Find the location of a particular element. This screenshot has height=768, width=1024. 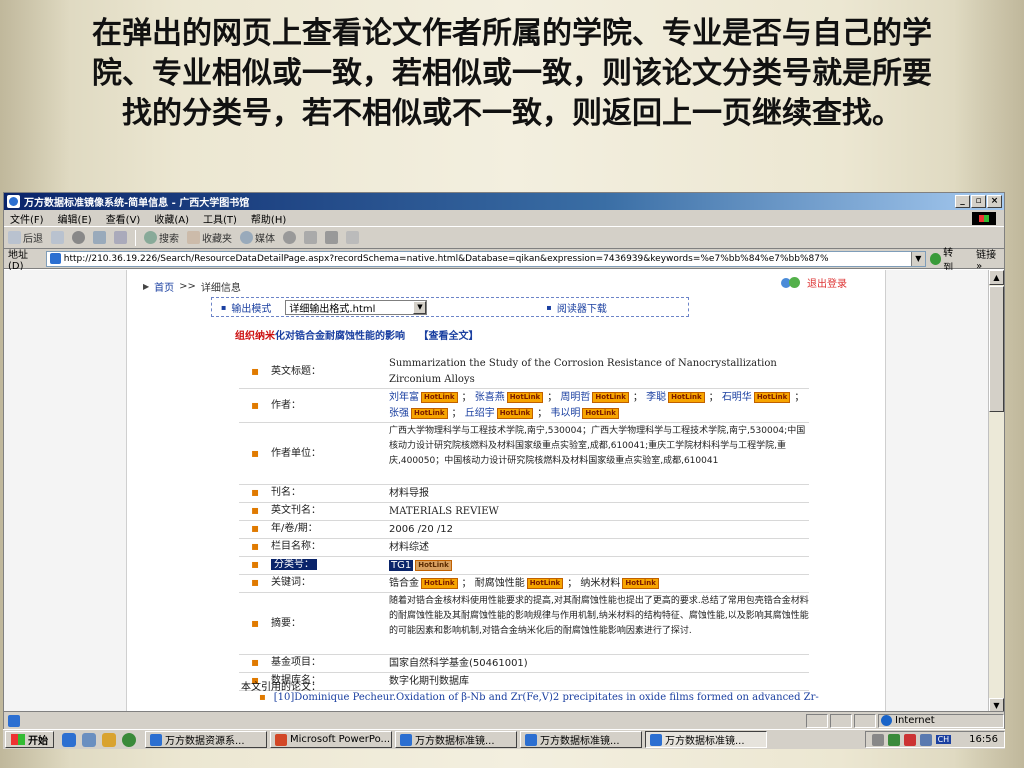

ie-quicklaunch-icon is located at coordinates (69, 739).